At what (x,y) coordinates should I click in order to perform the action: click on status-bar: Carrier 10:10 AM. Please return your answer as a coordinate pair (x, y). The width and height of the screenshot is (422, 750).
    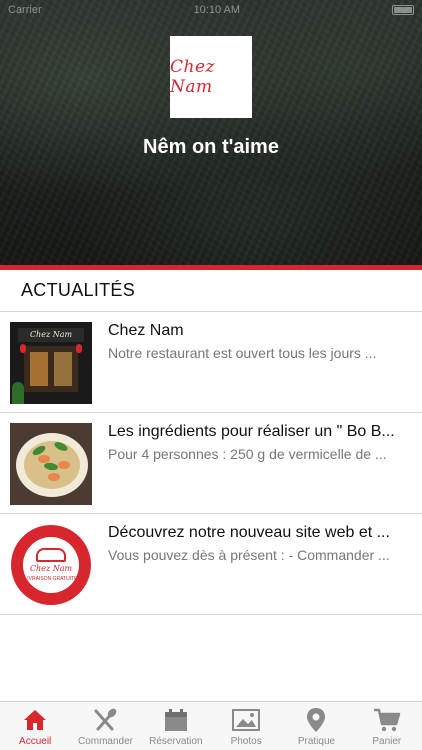
    Looking at the image, I should click on (211, 10).